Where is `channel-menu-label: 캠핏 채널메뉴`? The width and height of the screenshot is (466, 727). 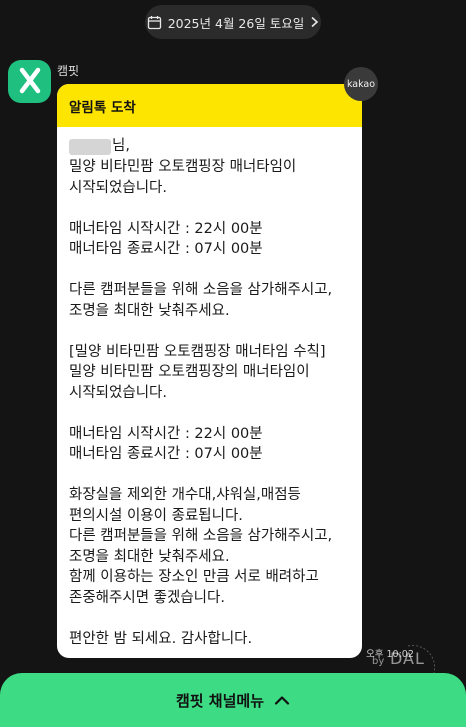 channel-menu-label: 캠핏 채널메뉴 is located at coordinates (220, 700).